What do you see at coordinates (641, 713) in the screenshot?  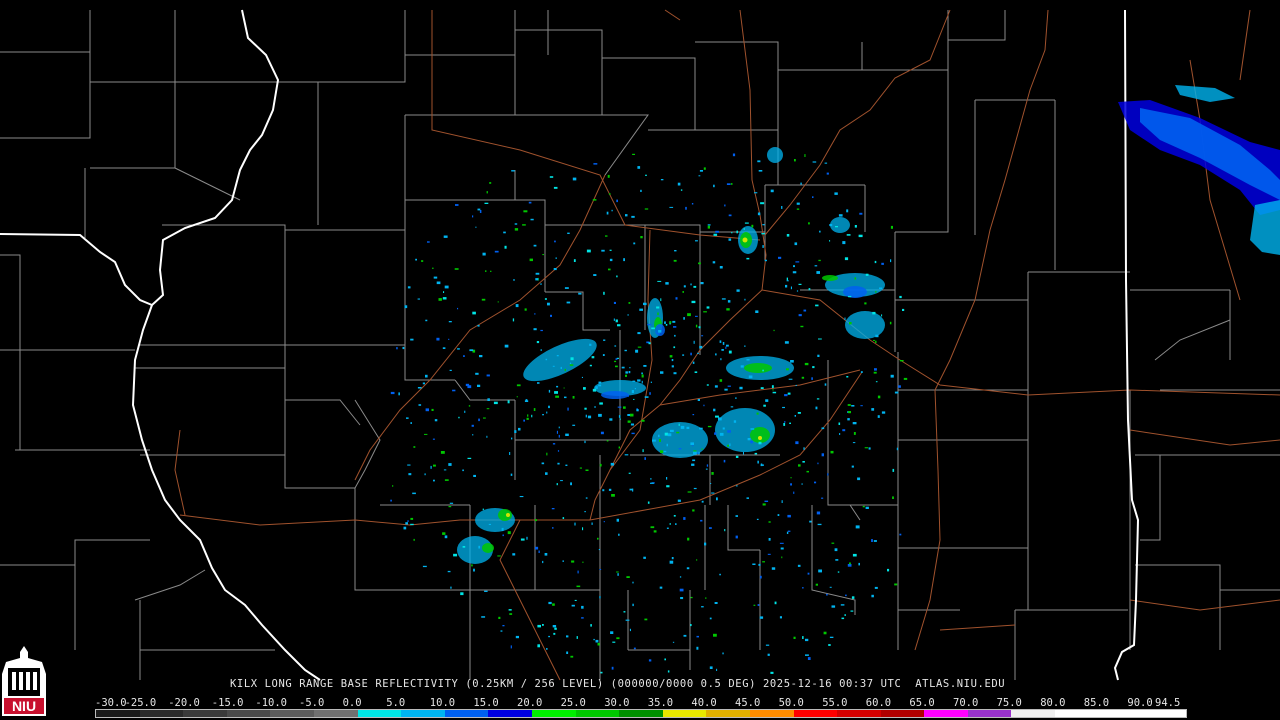 I see `reflectivity-colorbar` at bounding box center [641, 713].